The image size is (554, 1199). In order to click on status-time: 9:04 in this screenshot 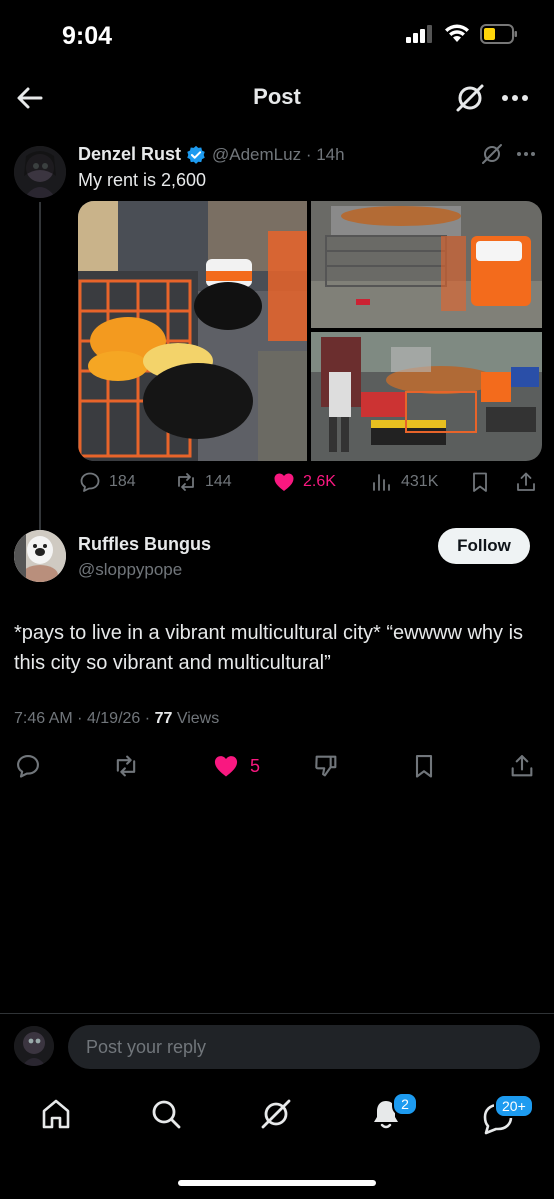, I will do `click(87, 36)`.